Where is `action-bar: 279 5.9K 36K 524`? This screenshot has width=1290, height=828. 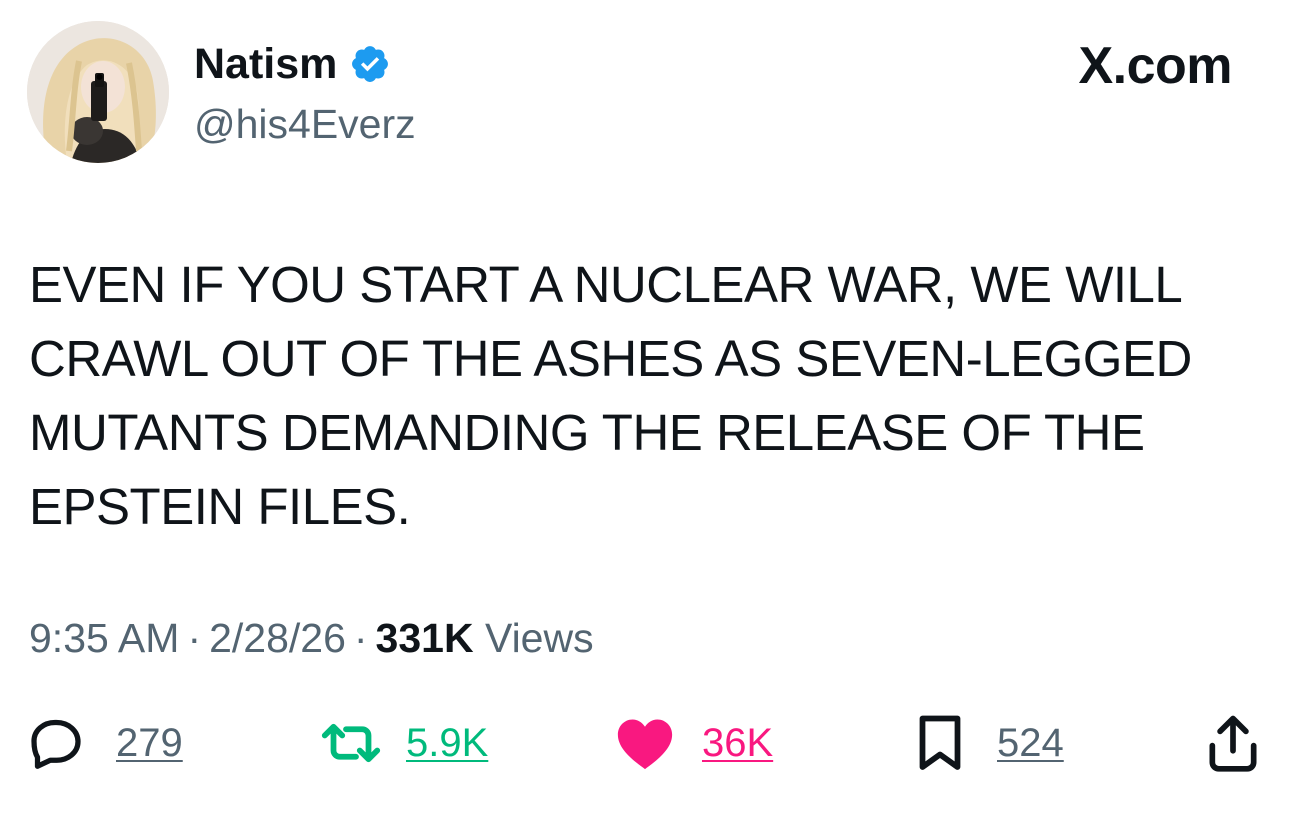
action-bar: 279 5.9K 36K 524 is located at coordinates (645, 743).